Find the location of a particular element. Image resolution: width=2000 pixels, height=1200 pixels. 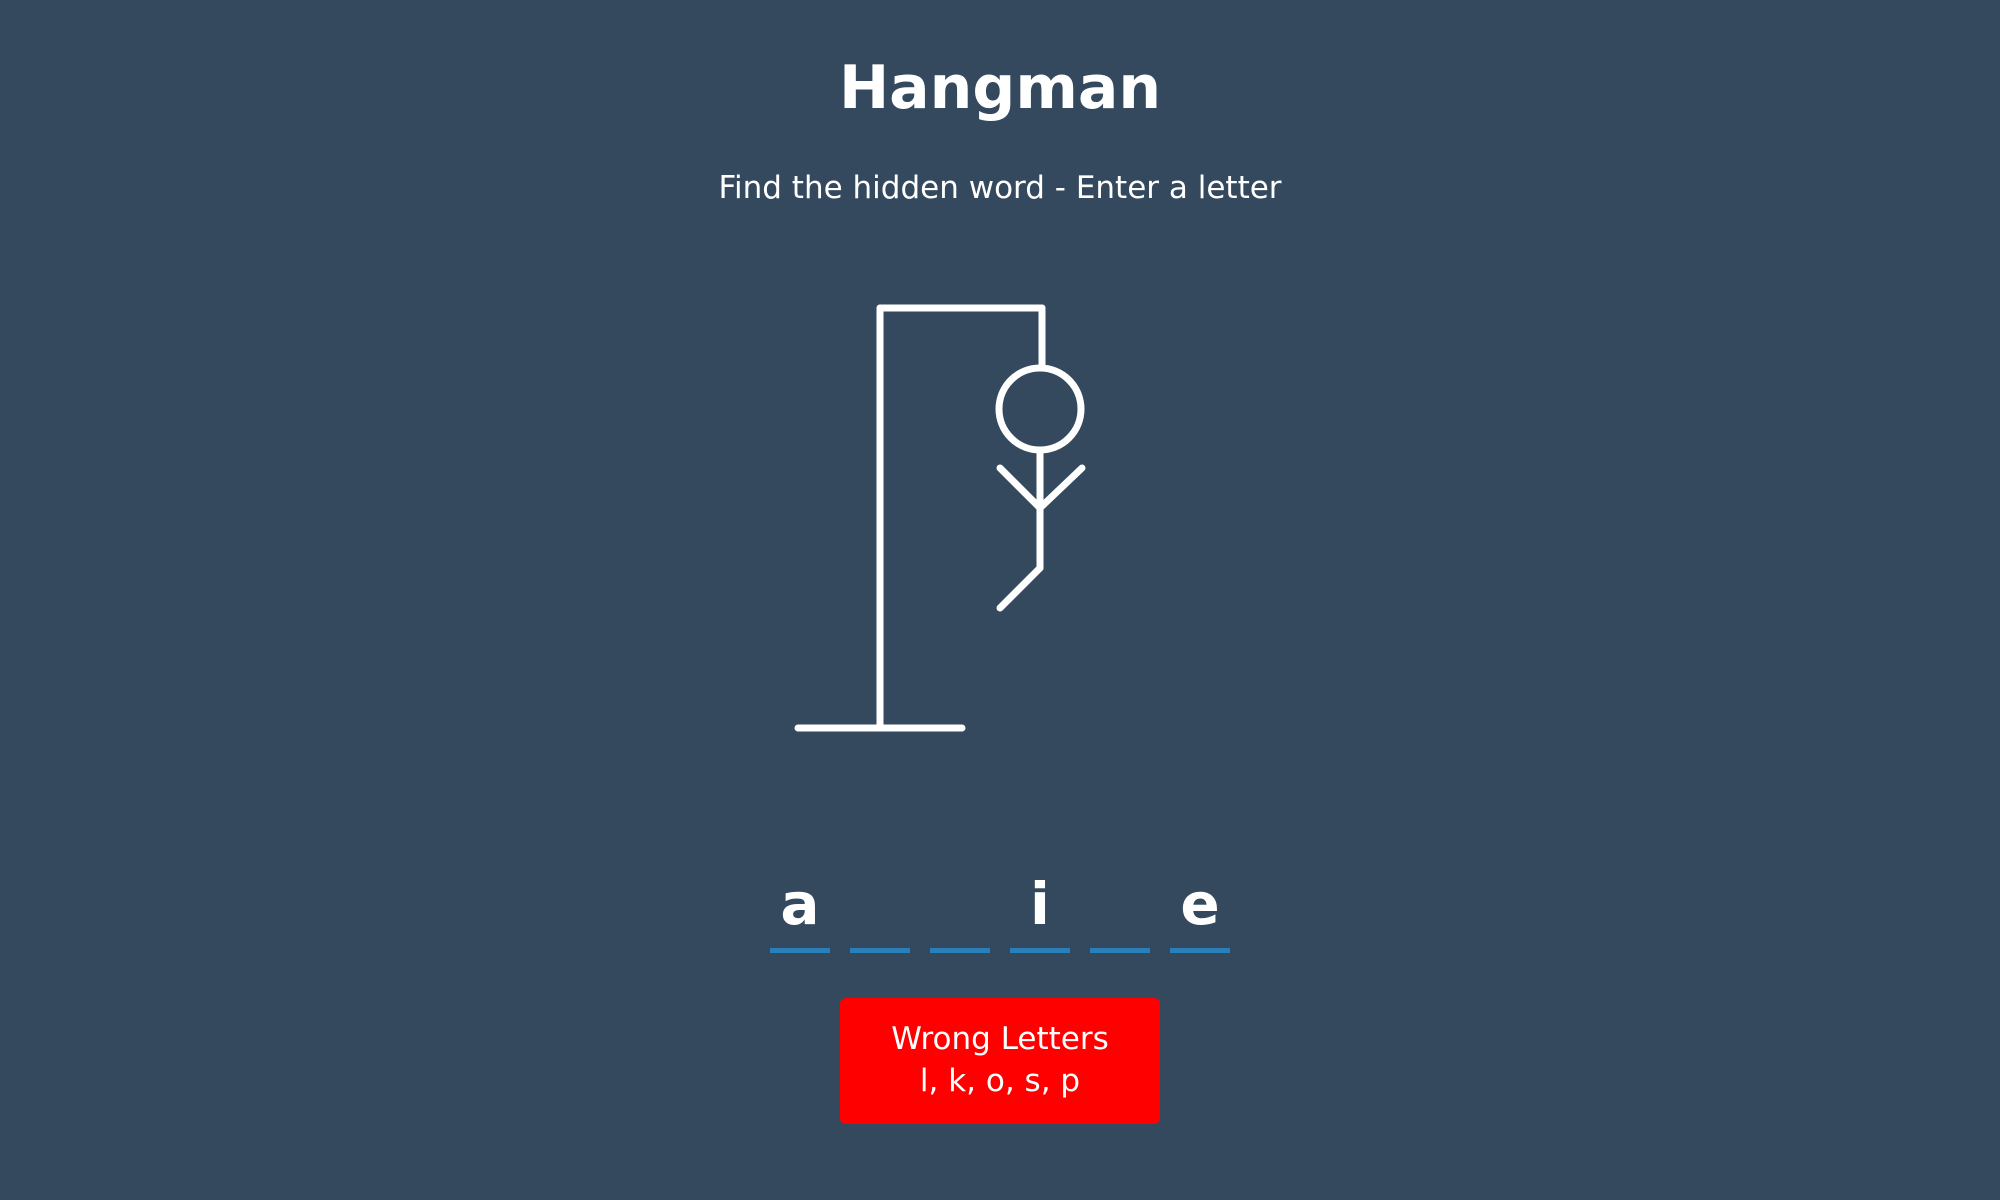

wrong-letters-list: l, k, o, s, p is located at coordinates (1000, 1081).